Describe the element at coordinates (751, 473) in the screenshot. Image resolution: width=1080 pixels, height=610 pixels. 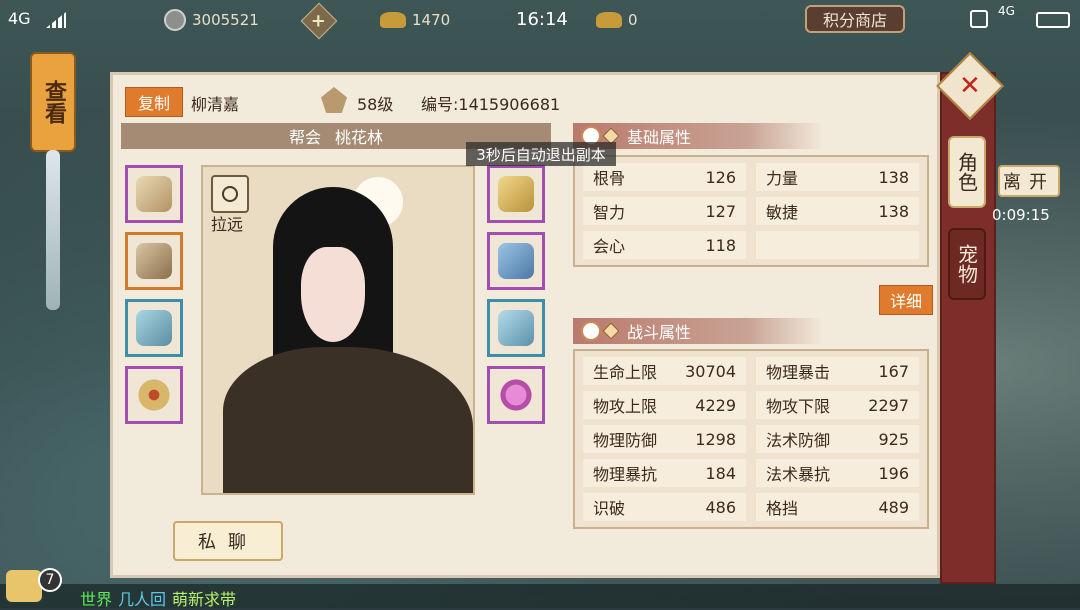
I see `stat-row: 物理暴抗 184 法术暴抗 196` at that location.